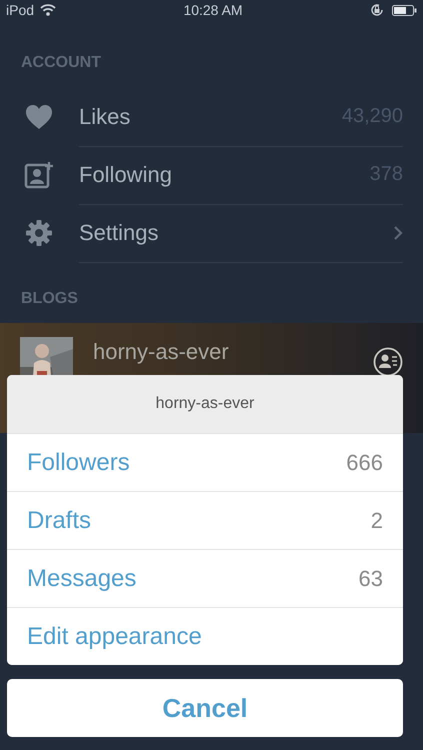 Image resolution: width=423 pixels, height=750 pixels. I want to click on cancel-button: Cancel, so click(205, 708).